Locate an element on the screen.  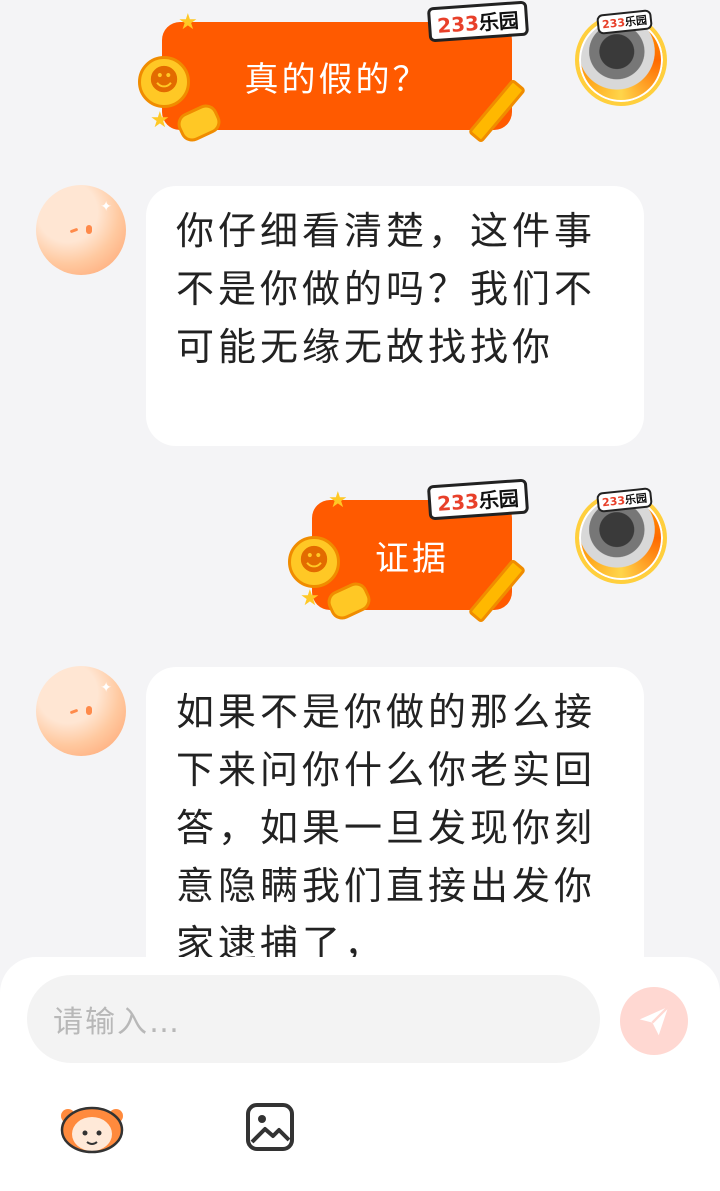
image-button is located at coordinates (270, 1127).